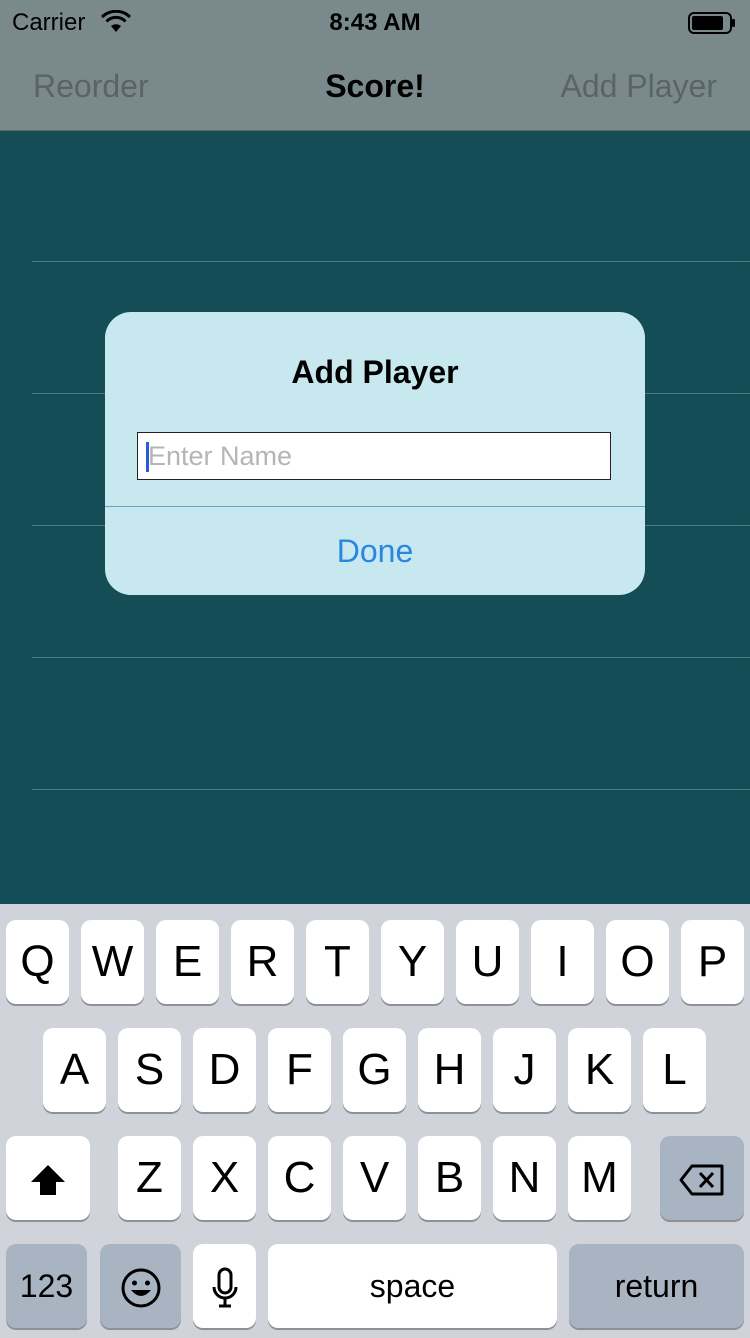 This screenshot has height=1338, width=750. Describe the element at coordinates (711, 23) in the screenshot. I see `battery-icon` at that location.